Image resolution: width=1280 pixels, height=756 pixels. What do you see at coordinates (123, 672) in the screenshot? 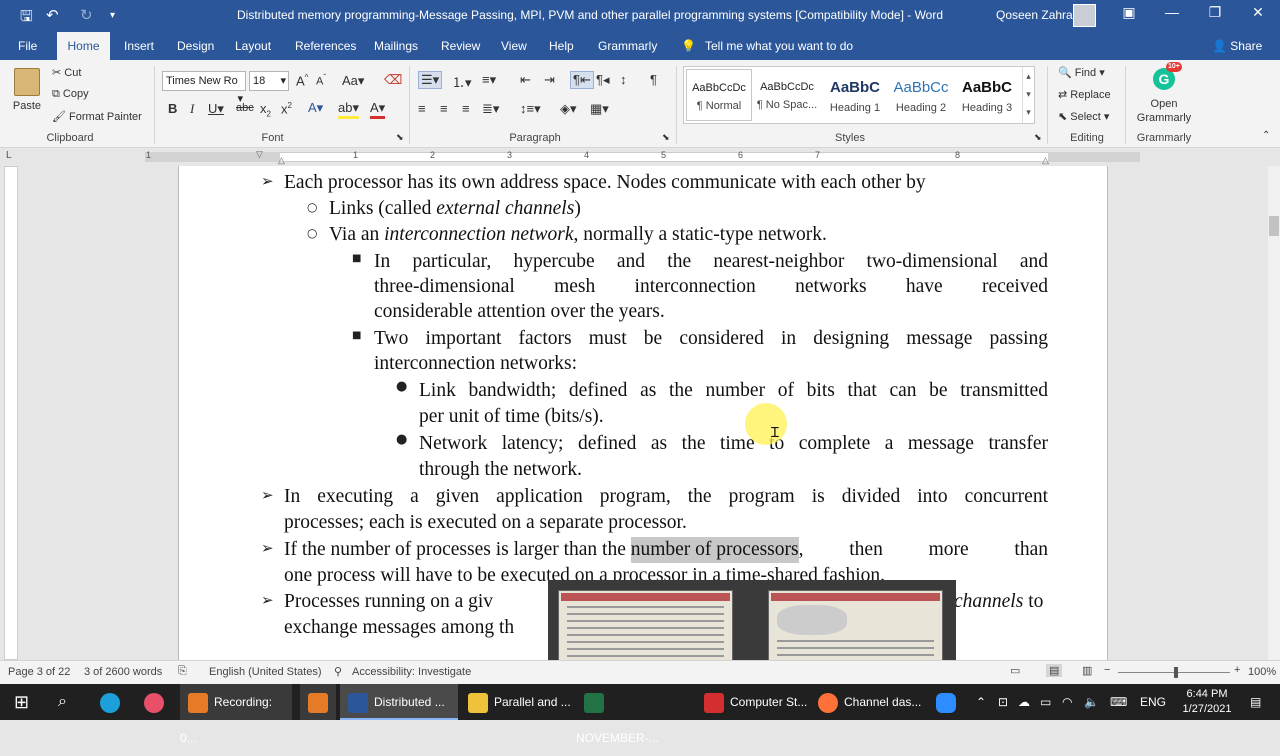
I see `word-count: 3 of 2600 words` at bounding box center [123, 672].